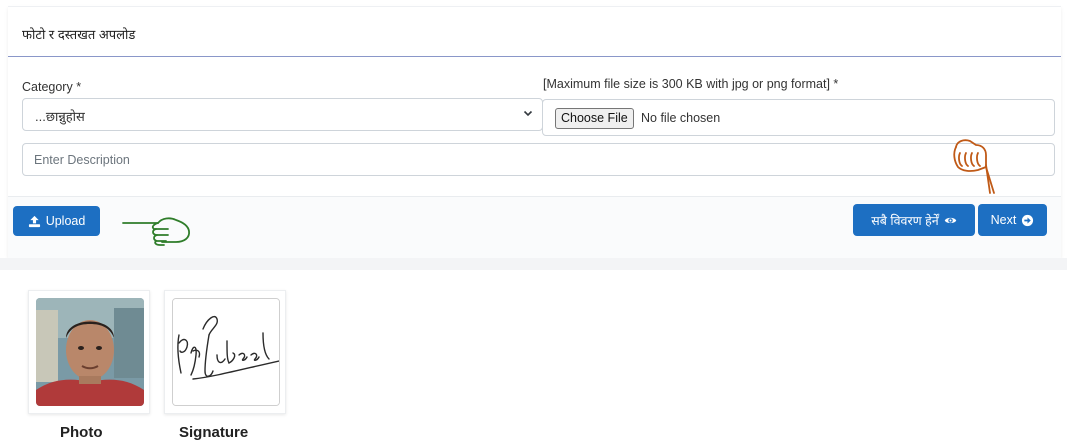  What do you see at coordinates (34, 221) in the screenshot?
I see `upload-icon` at bounding box center [34, 221].